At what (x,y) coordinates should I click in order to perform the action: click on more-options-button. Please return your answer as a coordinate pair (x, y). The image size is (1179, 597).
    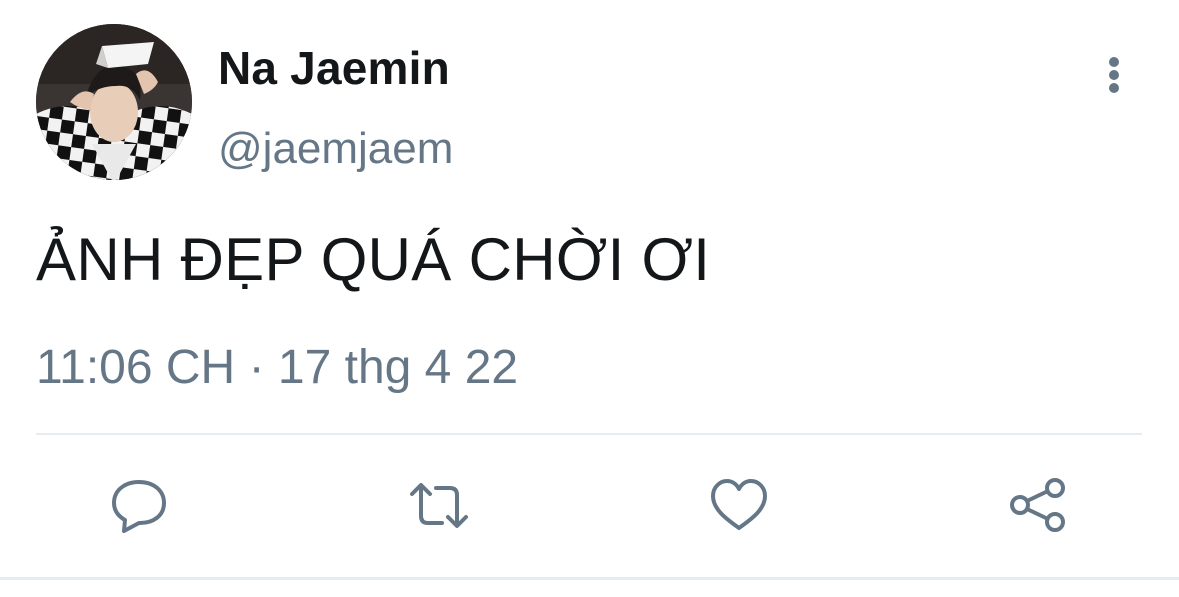
    Looking at the image, I should click on (1116, 75).